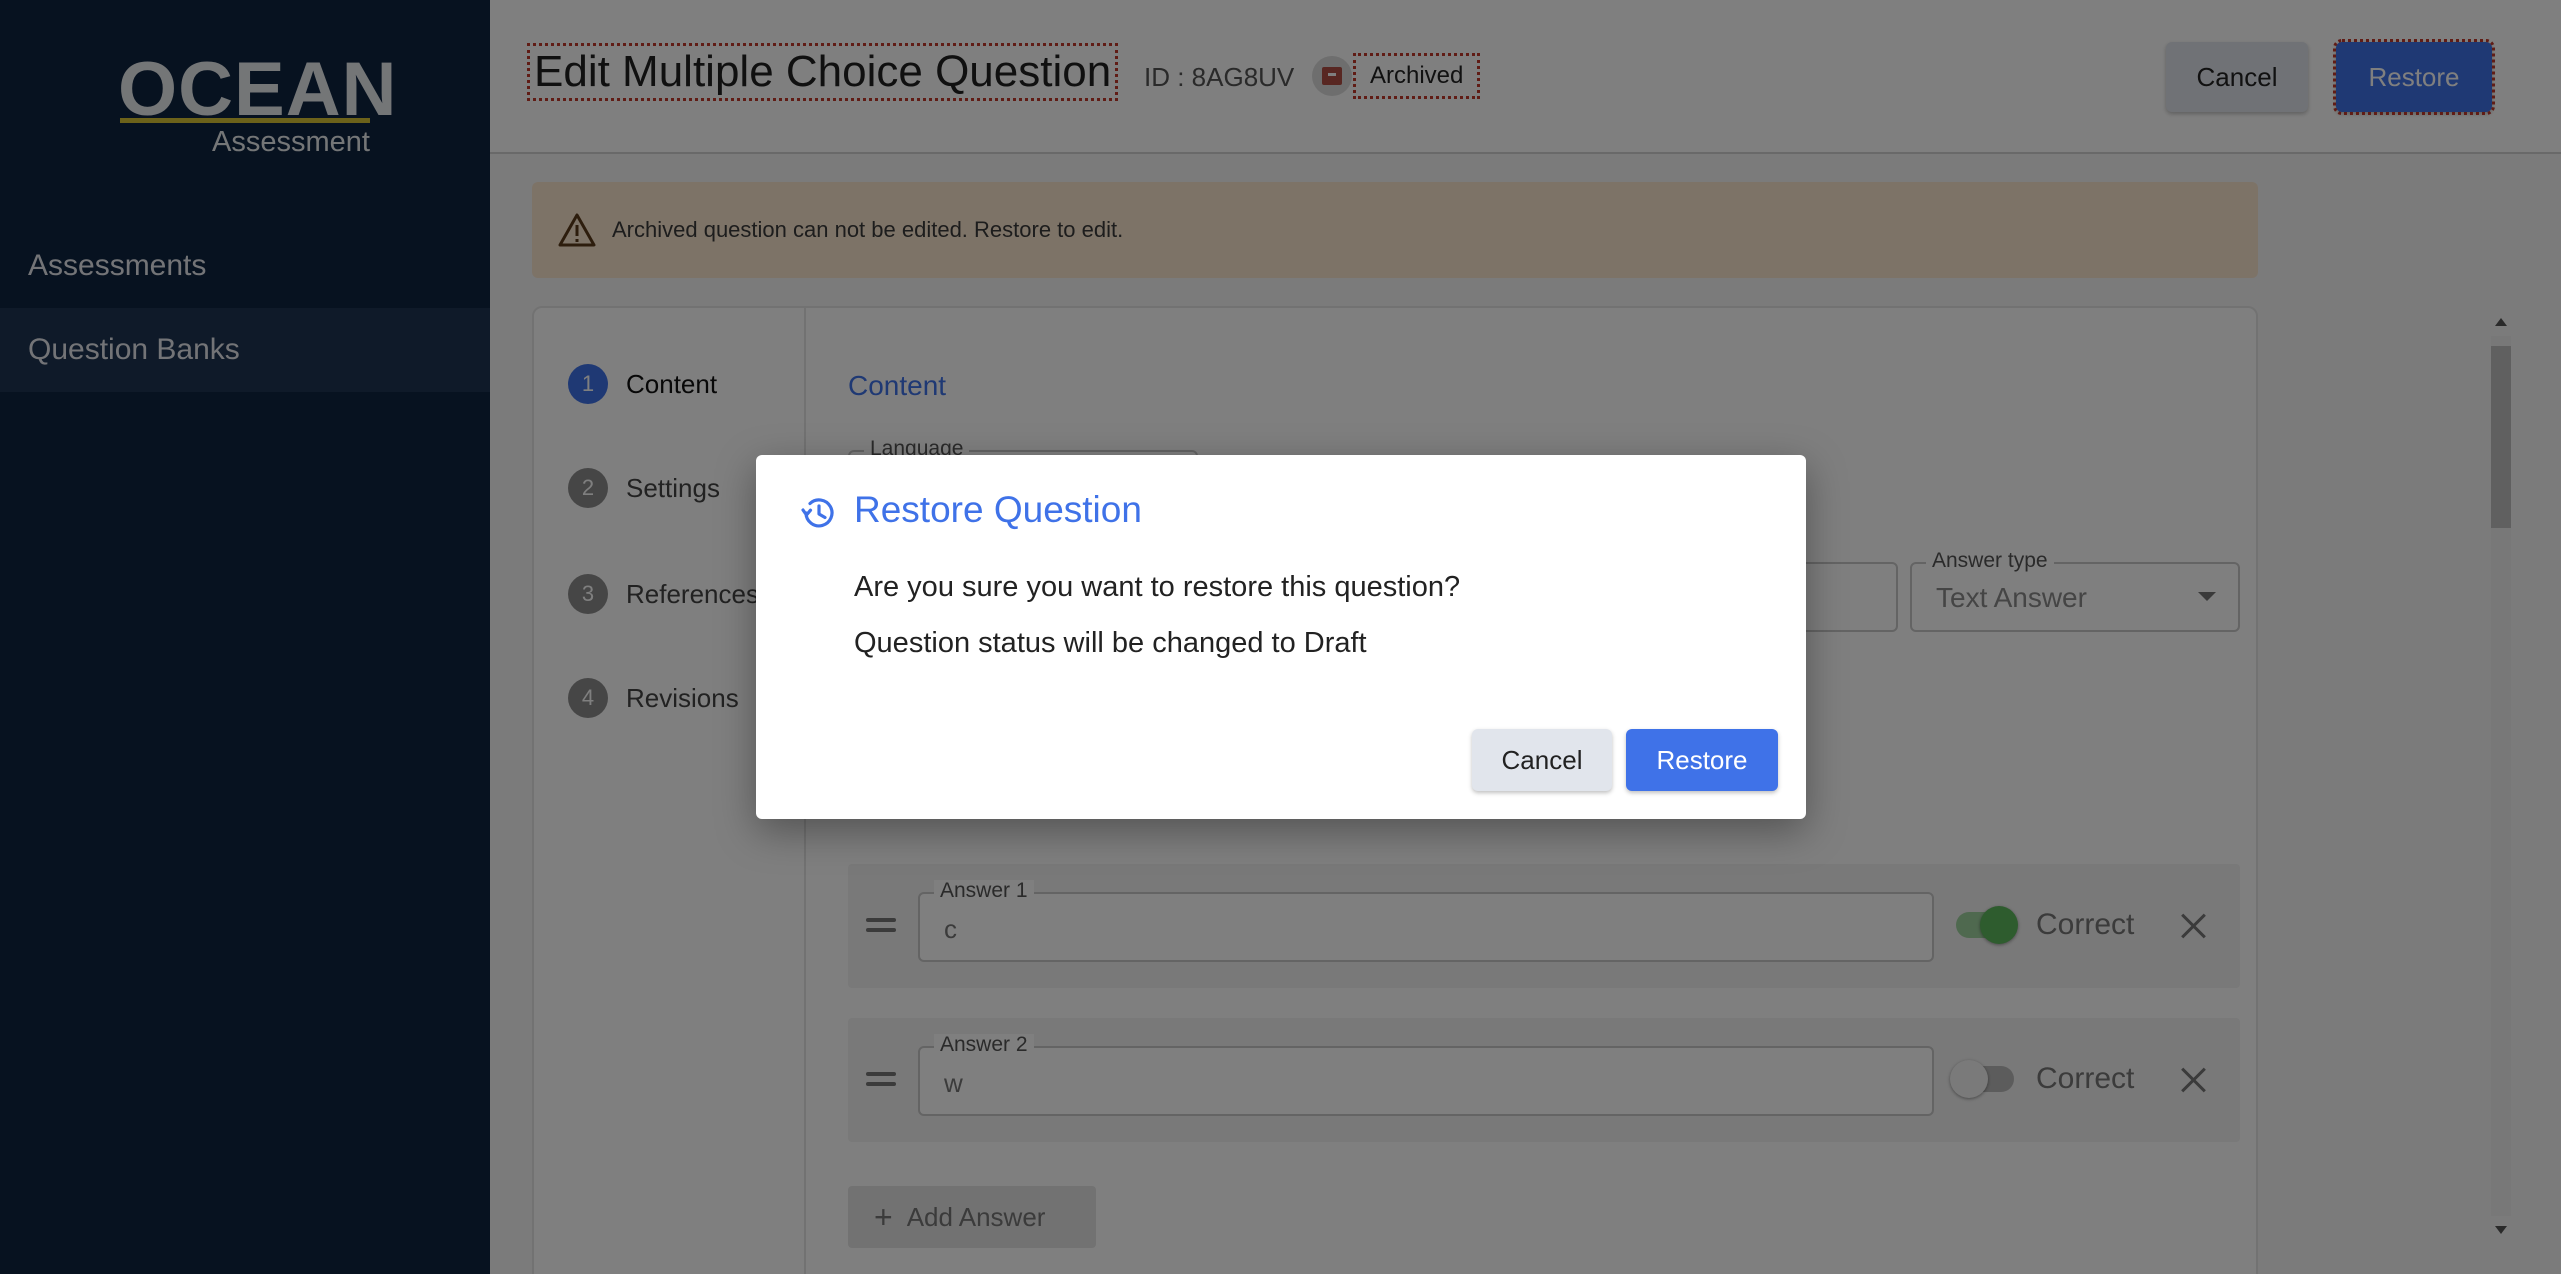 The height and width of the screenshot is (1274, 2561). What do you see at coordinates (1702, 760) in the screenshot?
I see `dialog-restore-button: Restore` at bounding box center [1702, 760].